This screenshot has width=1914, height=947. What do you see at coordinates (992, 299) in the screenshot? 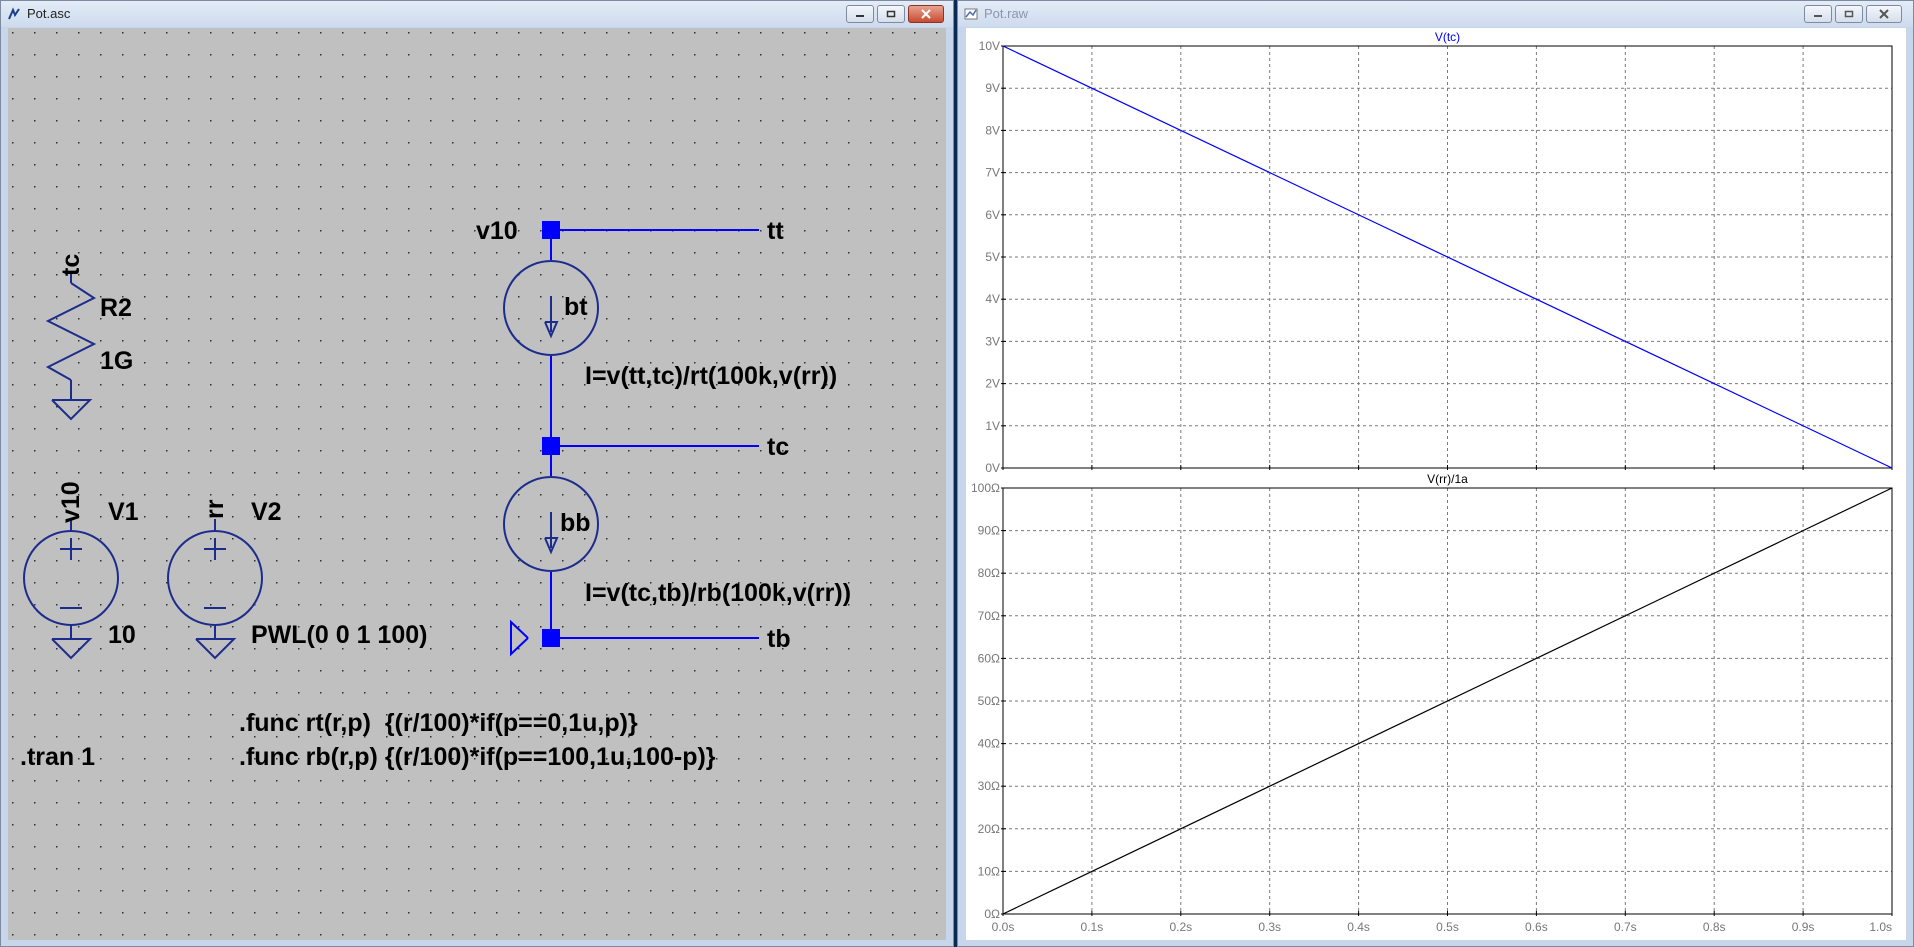
I see `y-tick-label: 4V` at bounding box center [992, 299].